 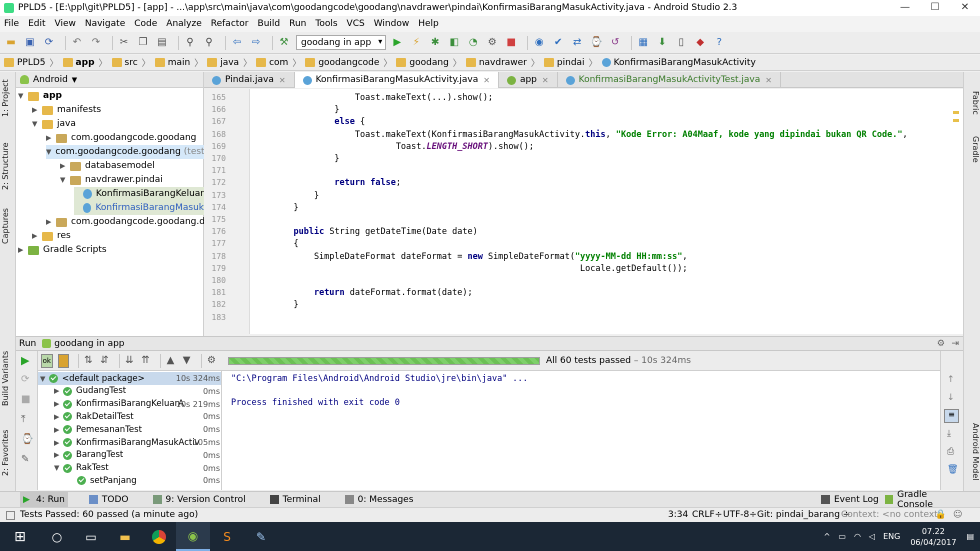 What do you see at coordinates (643, 43) in the screenshot?
I see `project-structure-icon: ▦` at bounding box center [643, 43].